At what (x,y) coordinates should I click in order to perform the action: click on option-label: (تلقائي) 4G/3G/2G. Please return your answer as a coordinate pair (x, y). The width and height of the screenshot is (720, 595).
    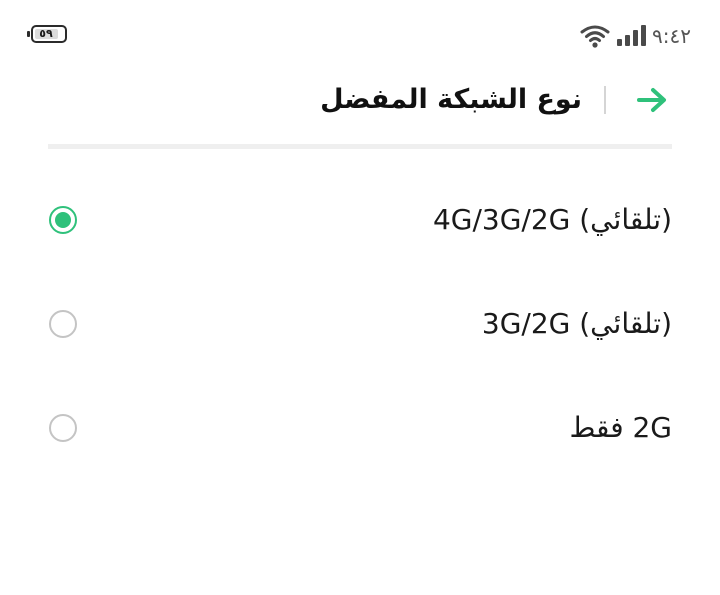
    Looking at the image, I should click on (552, 219).